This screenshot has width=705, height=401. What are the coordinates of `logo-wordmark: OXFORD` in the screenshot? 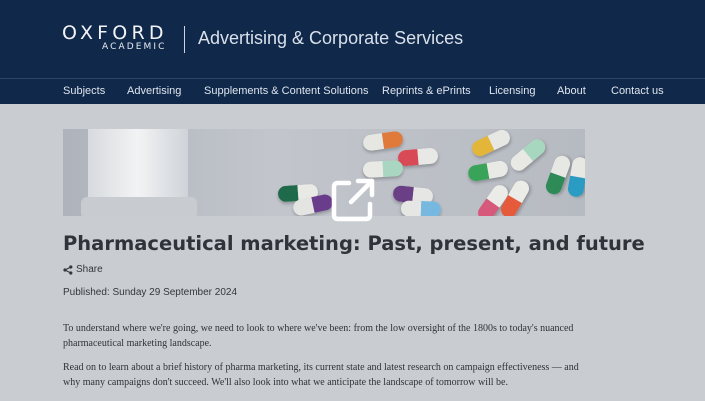 It's located at (115, 33).